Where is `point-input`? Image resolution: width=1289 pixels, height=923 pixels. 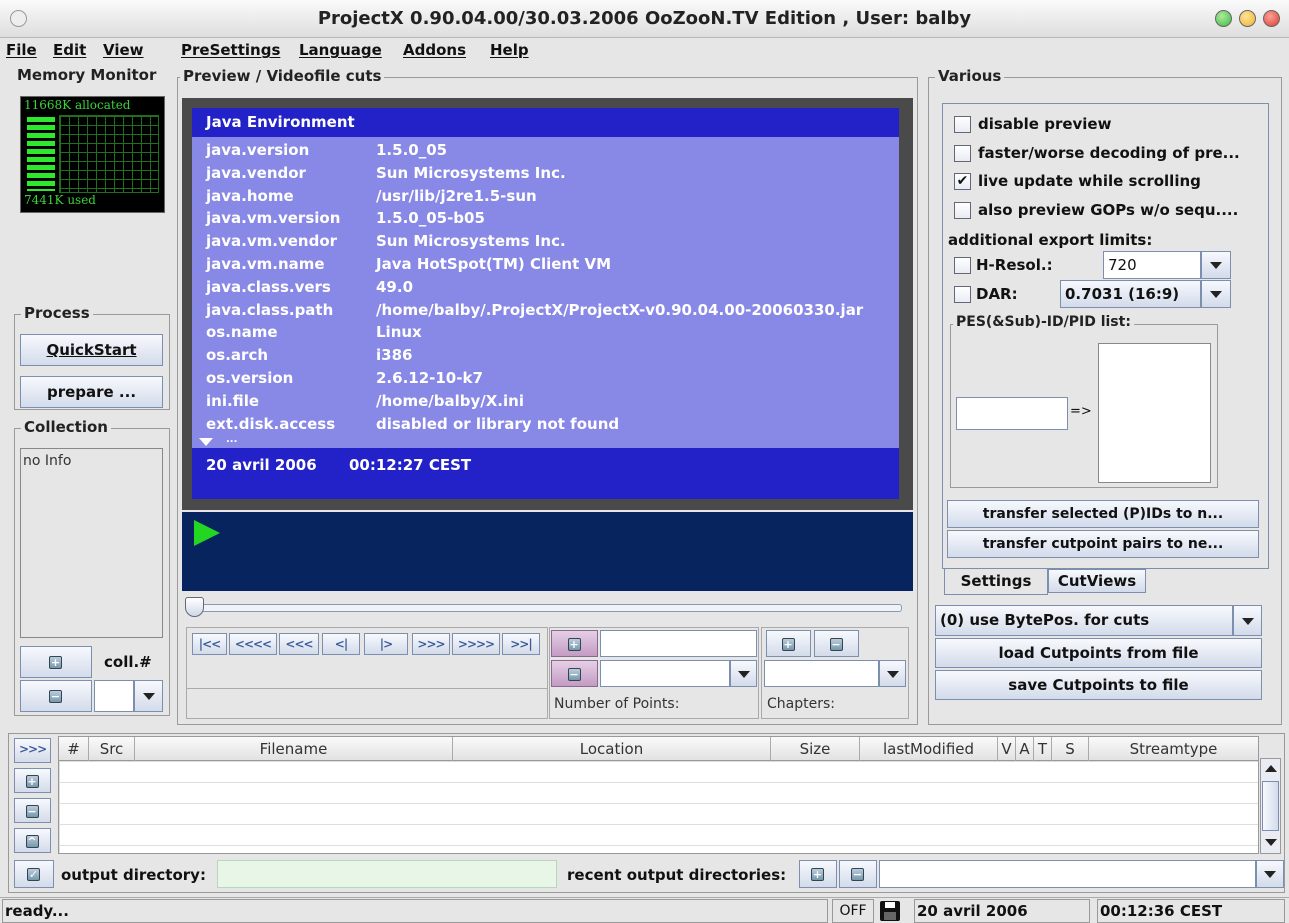 point-input is located at coordinates (678, 643).